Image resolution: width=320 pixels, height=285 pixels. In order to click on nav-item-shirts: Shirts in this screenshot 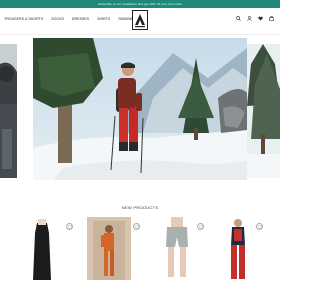, I will do `click(103, 19)`.